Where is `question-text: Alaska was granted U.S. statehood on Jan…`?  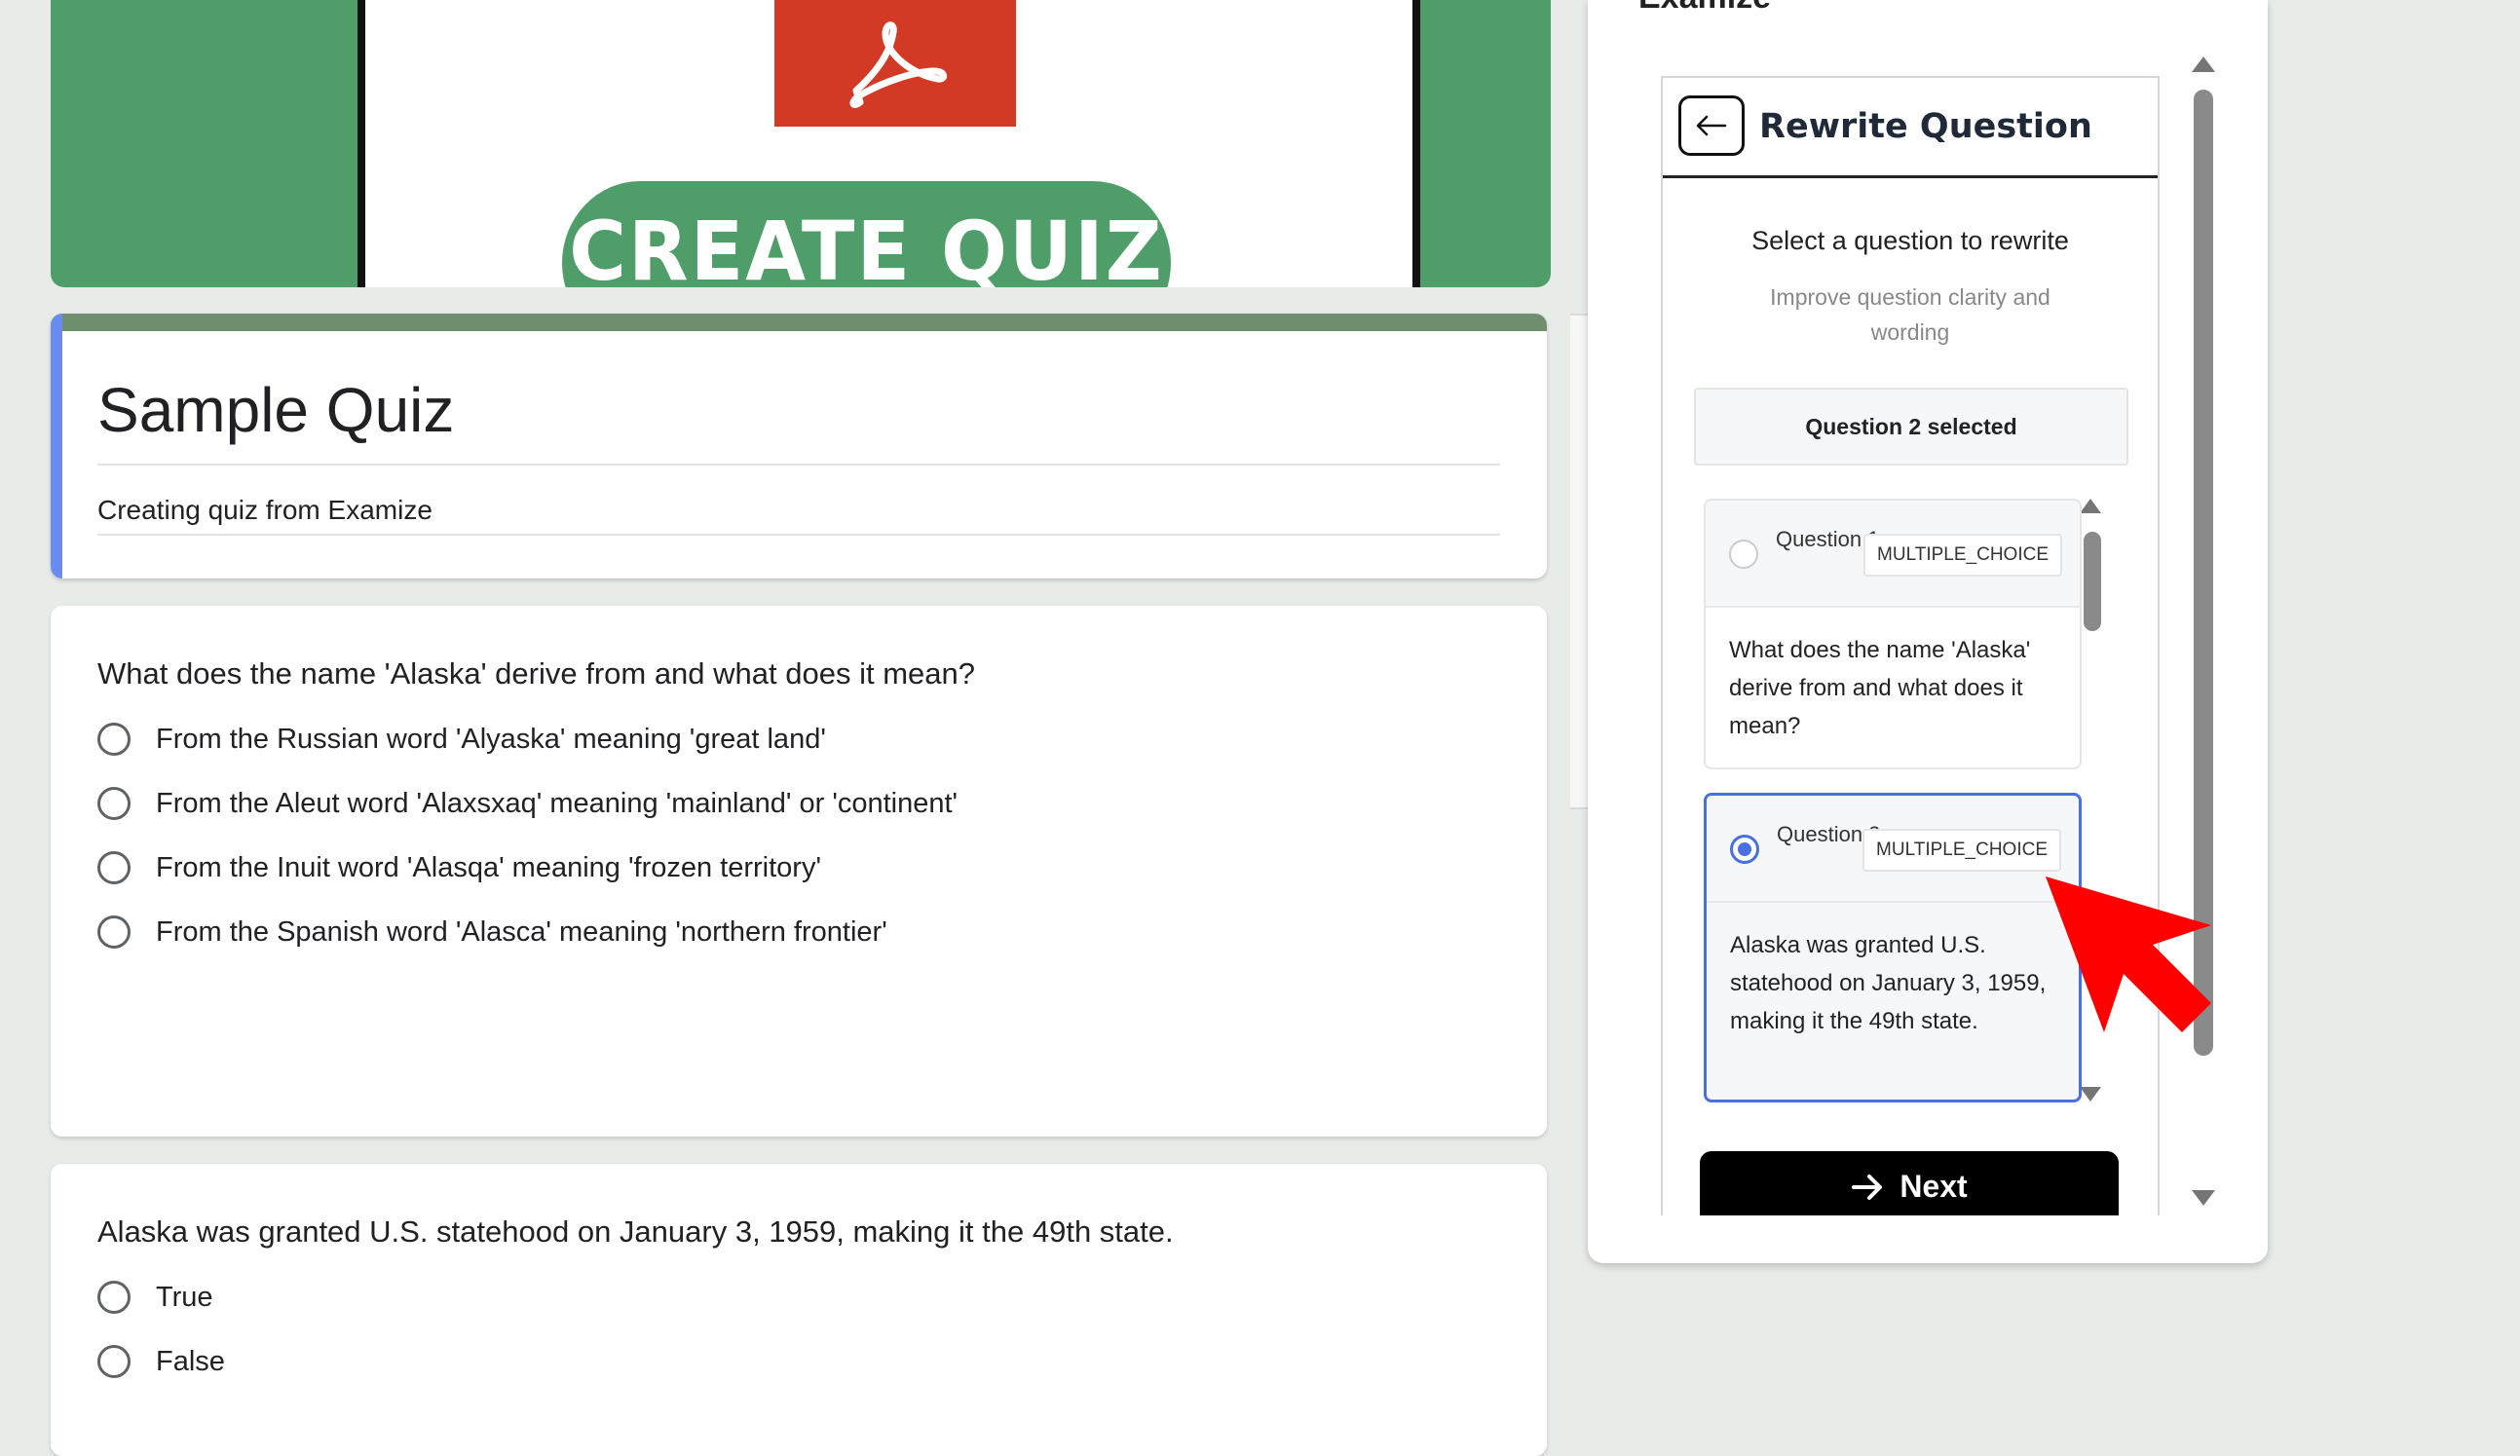
question-text: Alaska was granted U.S. statehood on Jan… is located at coordinates (635, 1231).